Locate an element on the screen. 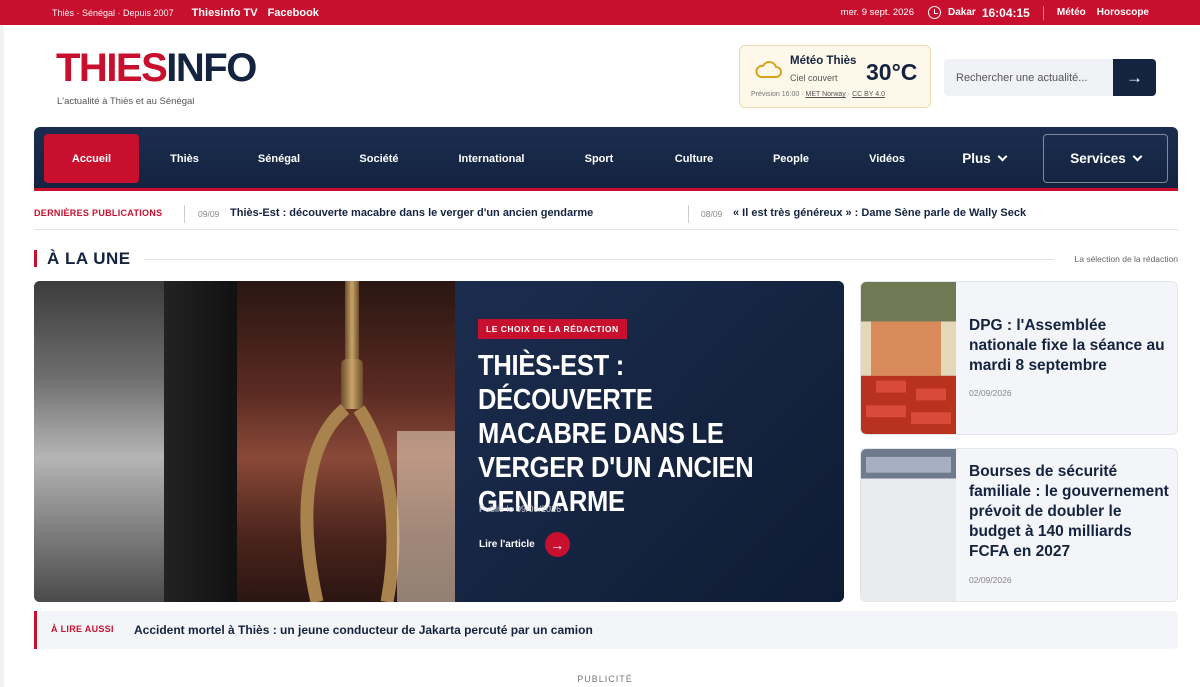  article-thumbnail is located at coordinates (908, 525).